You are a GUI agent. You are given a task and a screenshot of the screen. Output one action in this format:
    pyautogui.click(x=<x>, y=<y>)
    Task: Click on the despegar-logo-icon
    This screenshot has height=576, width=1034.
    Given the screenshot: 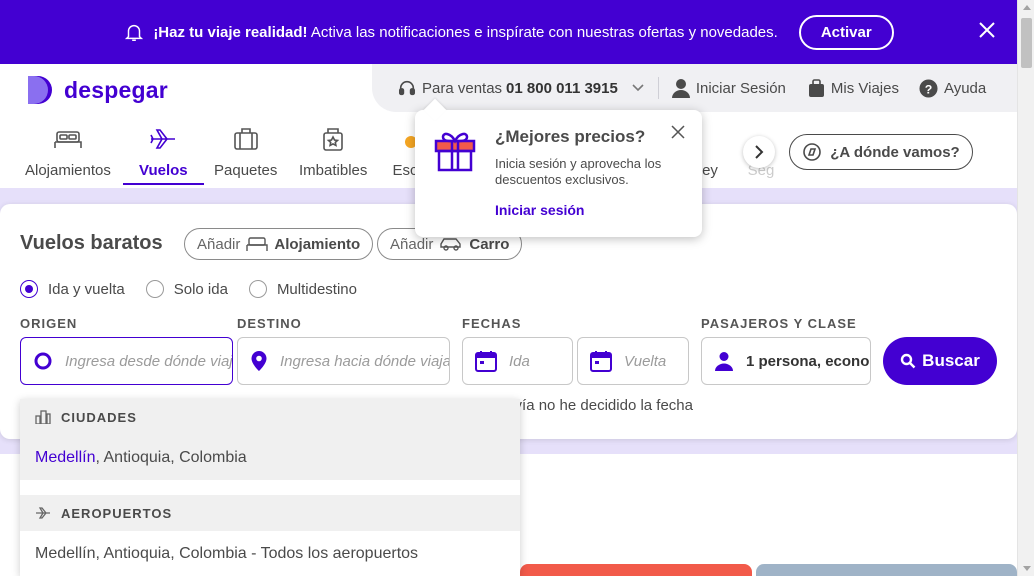 What is the action you would take?
    pyautogui.click(x=40, y=90)
    